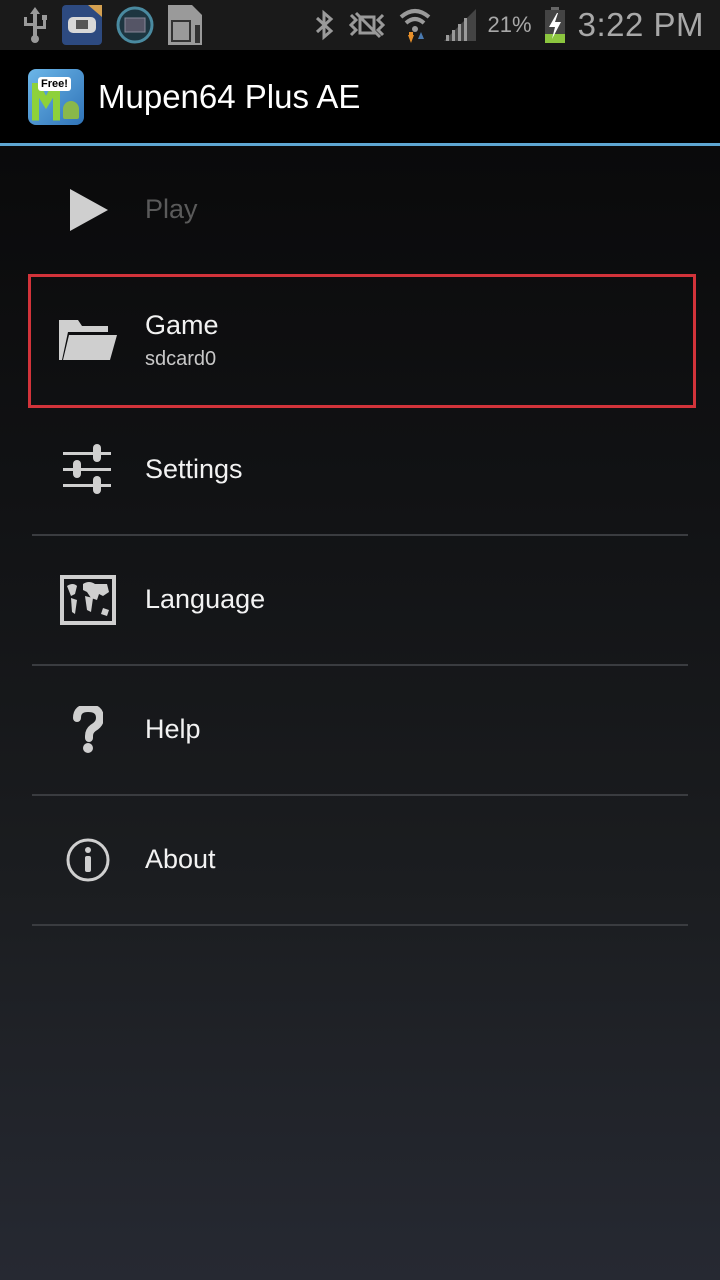  What do you see at coordinates (367, 25) in the screenshot?
I see `vibrate-mute-icon` at bounding box center [367, 25].